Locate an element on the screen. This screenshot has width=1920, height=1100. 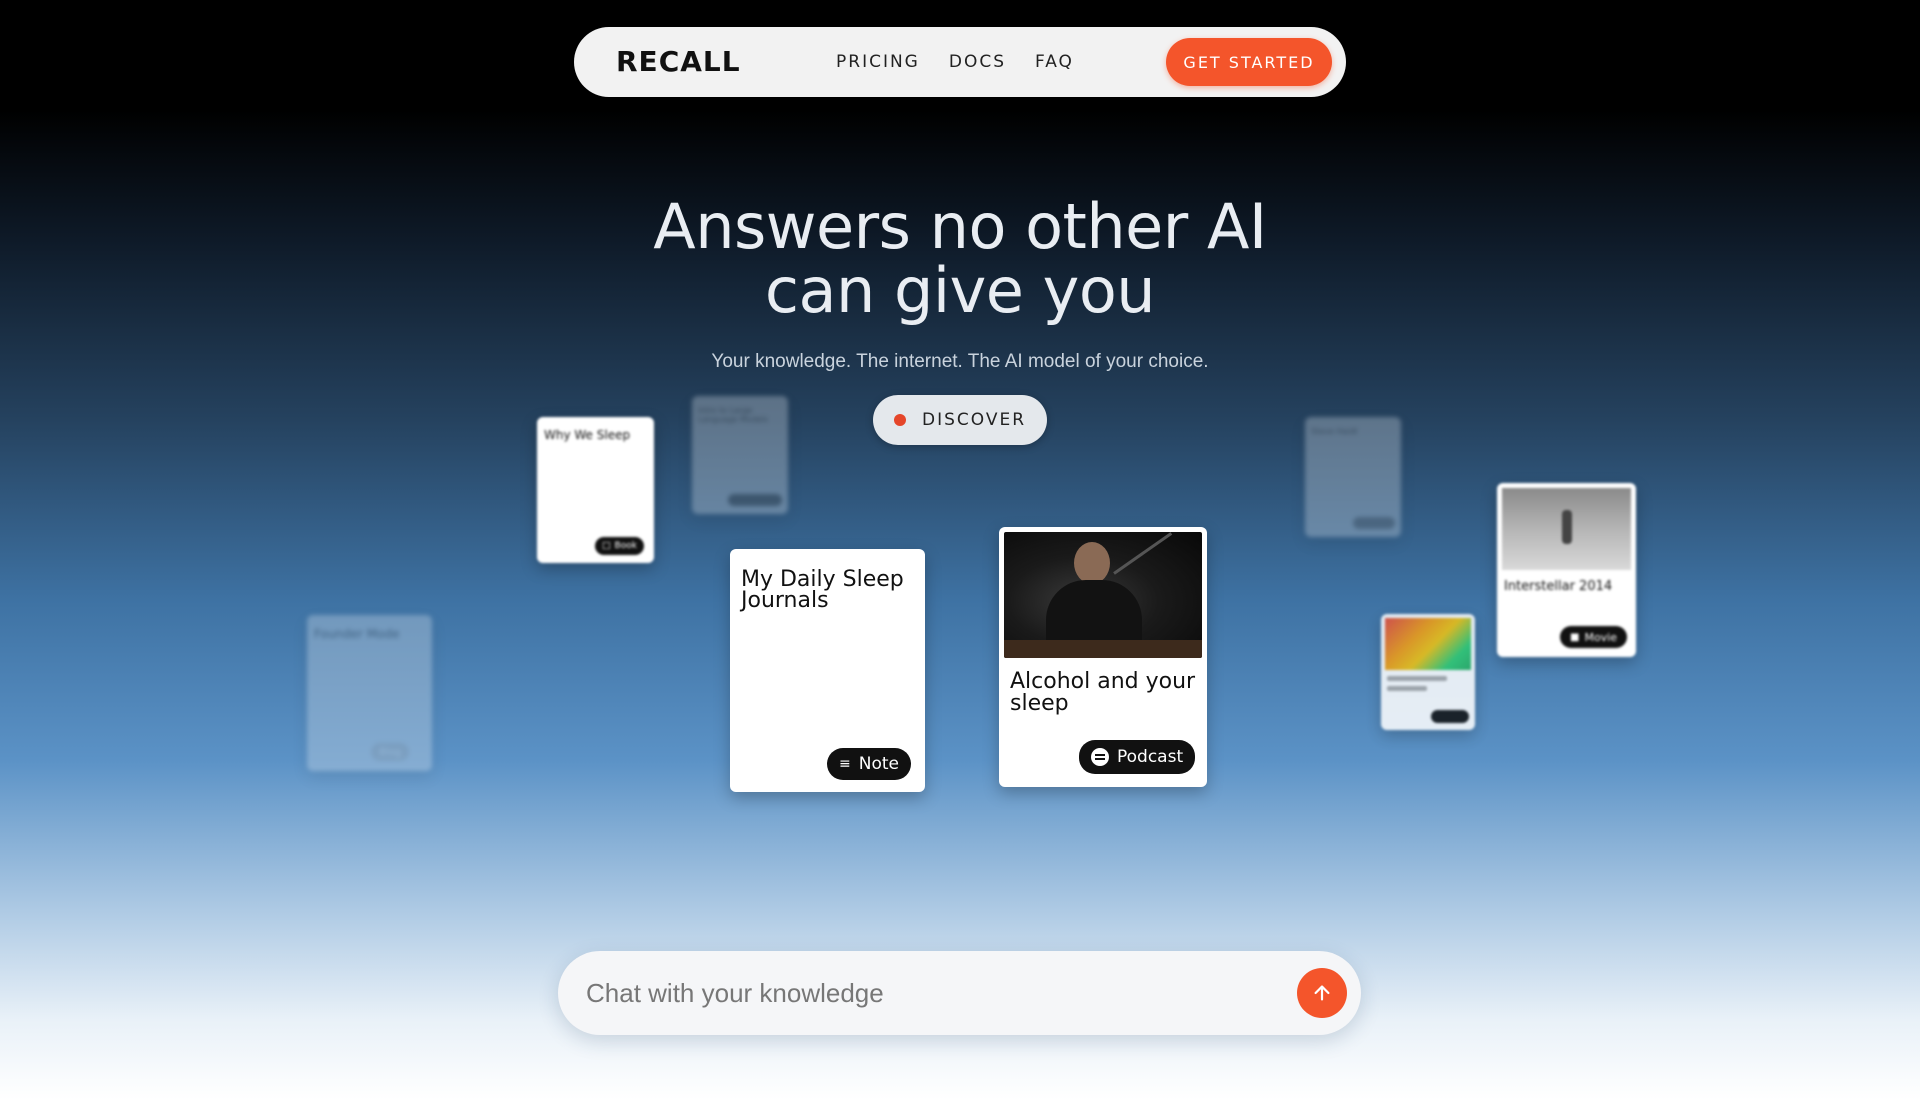
nav-links: PRICING DOCS FAQ is located at coordinates (955, 62).